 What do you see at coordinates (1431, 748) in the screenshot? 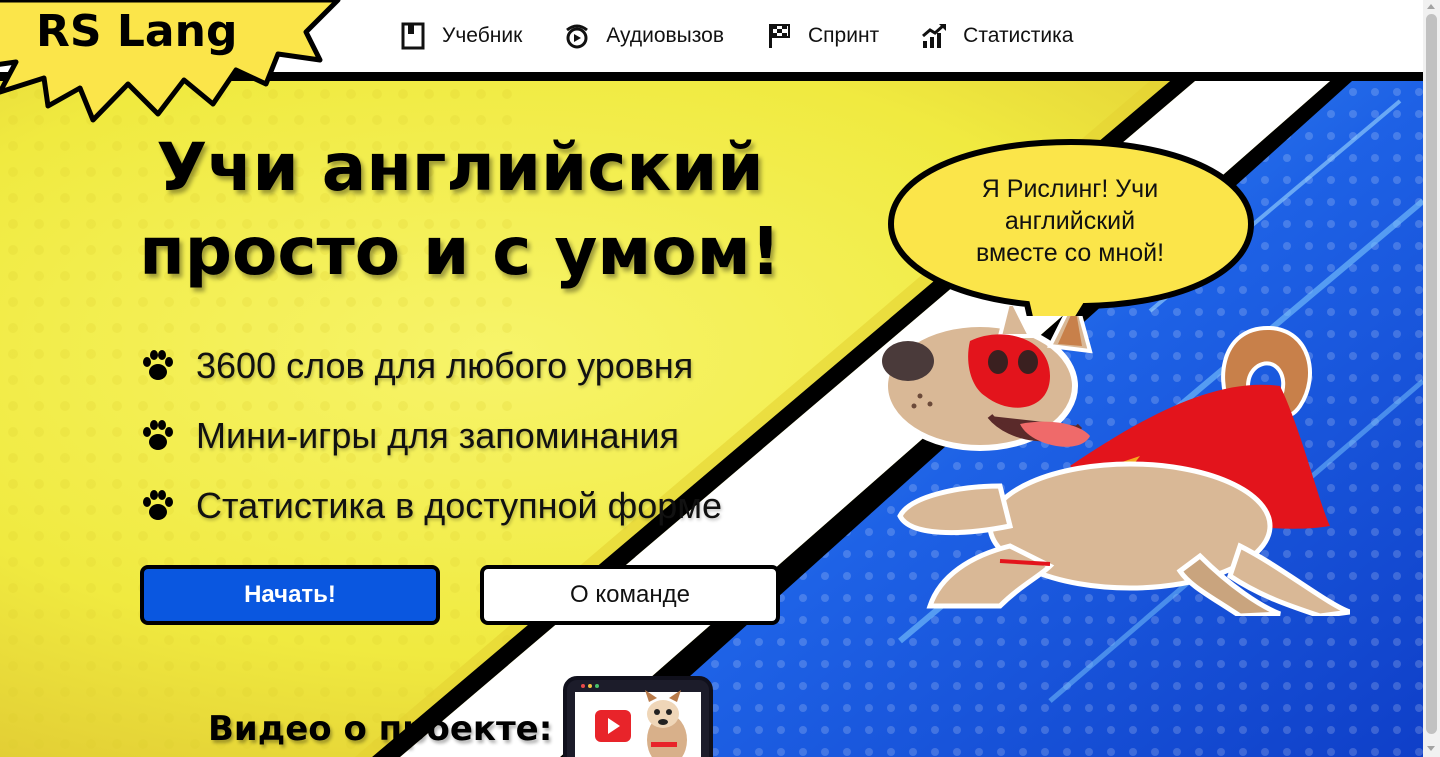
I see `scroll-down-arrow-icon` at bounding box center [1431, 748].